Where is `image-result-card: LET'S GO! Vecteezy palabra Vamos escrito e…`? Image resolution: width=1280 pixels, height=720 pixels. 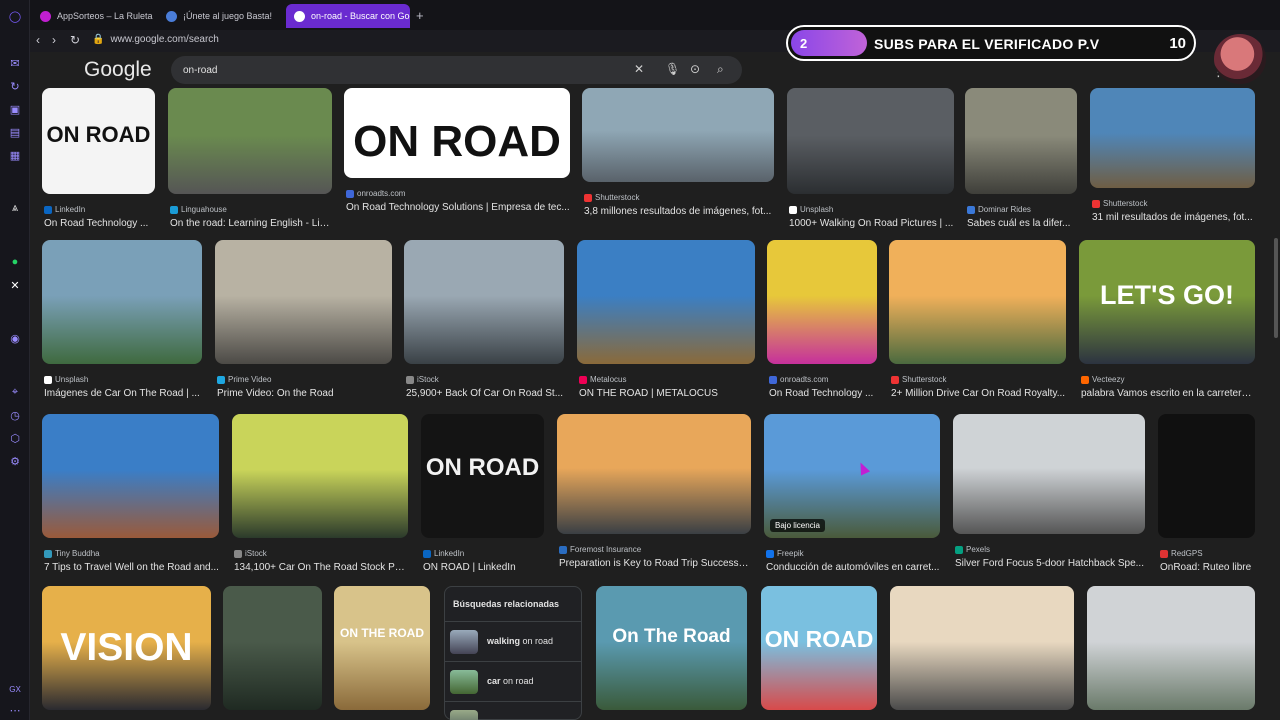 image-result-card: LET'S GO! Vecteezy palabra Vamos escrito e… is located at coordinates (1167, 322).